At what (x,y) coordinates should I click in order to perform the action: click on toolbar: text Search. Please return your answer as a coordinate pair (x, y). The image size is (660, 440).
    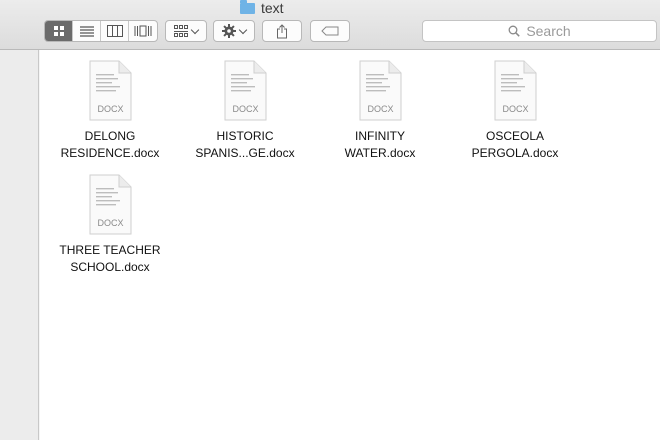
    Looking at the image, I should click on (330, 25).